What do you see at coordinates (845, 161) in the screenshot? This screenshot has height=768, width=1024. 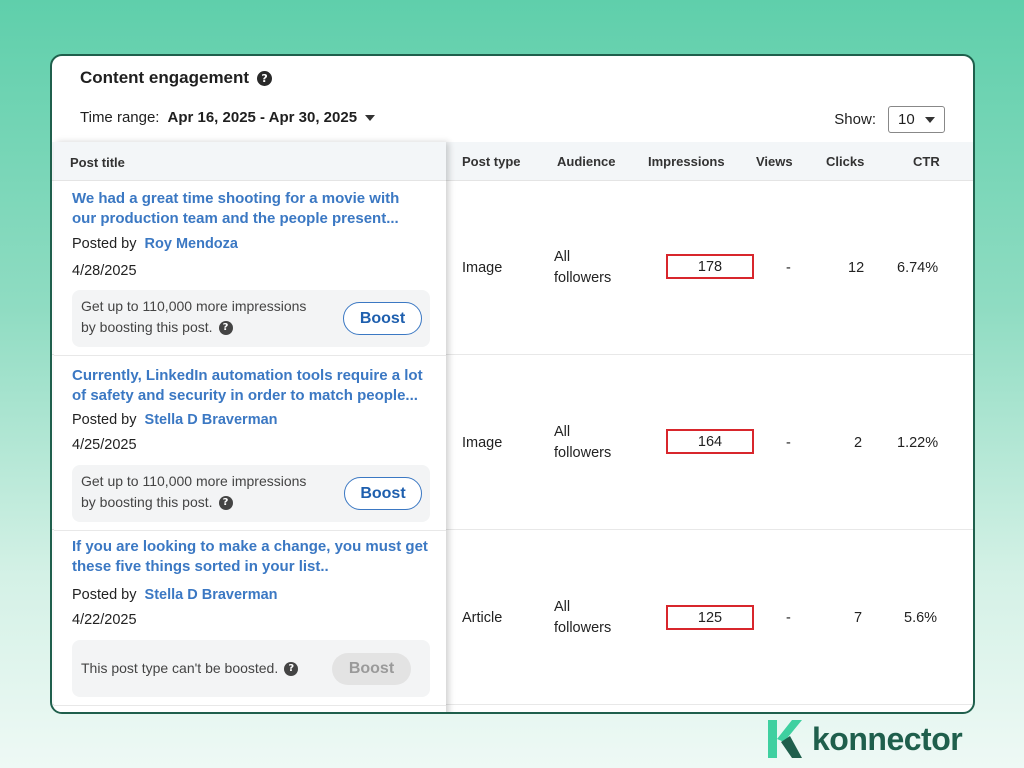 I see `header-clicks: Clicks` at bounding box center [845, 161].